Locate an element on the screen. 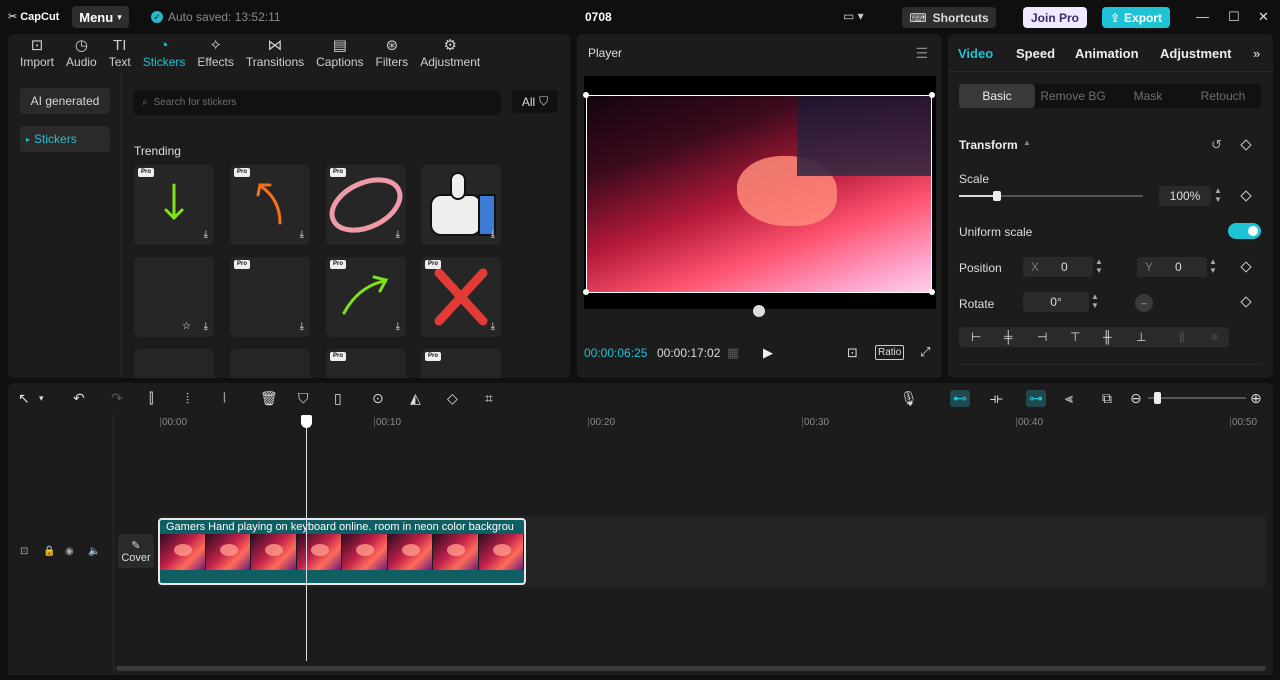  align-center-icon: ╪ is located at coordinates (1008, 337).